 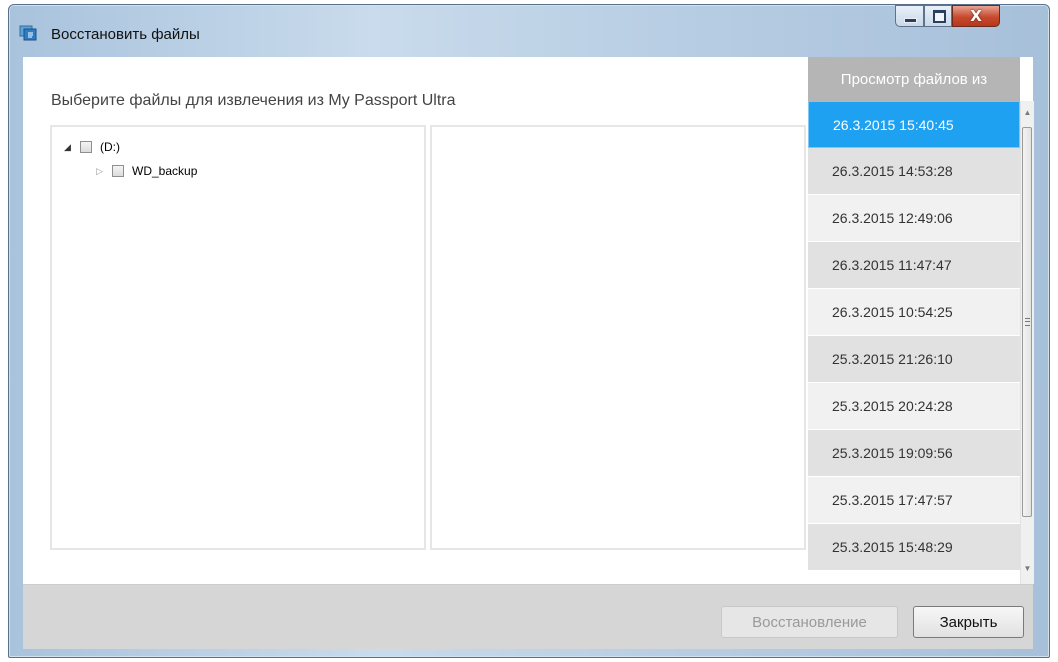 I want to click on title-bar: Восстановить файлы X, so click(x=528, y=30).